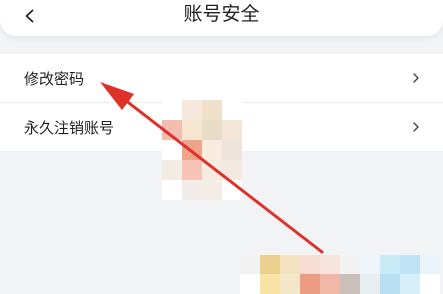  I want to click on page-title: 账号安全, so click(221, 14).